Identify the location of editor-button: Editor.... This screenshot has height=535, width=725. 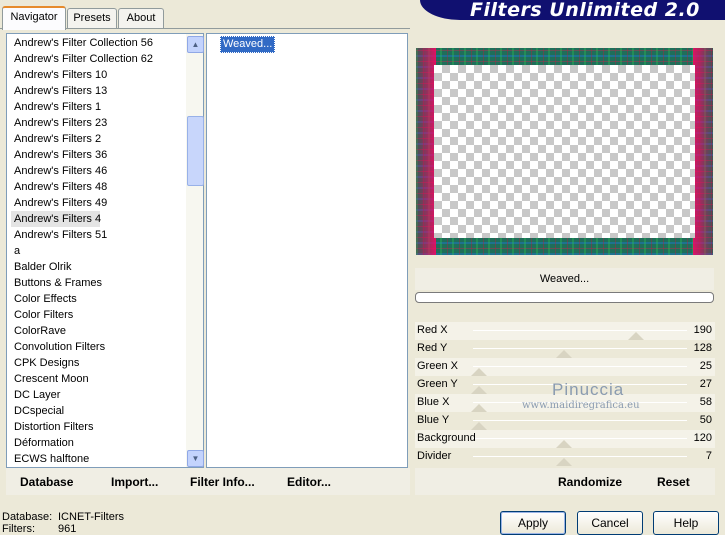
(309, 482).